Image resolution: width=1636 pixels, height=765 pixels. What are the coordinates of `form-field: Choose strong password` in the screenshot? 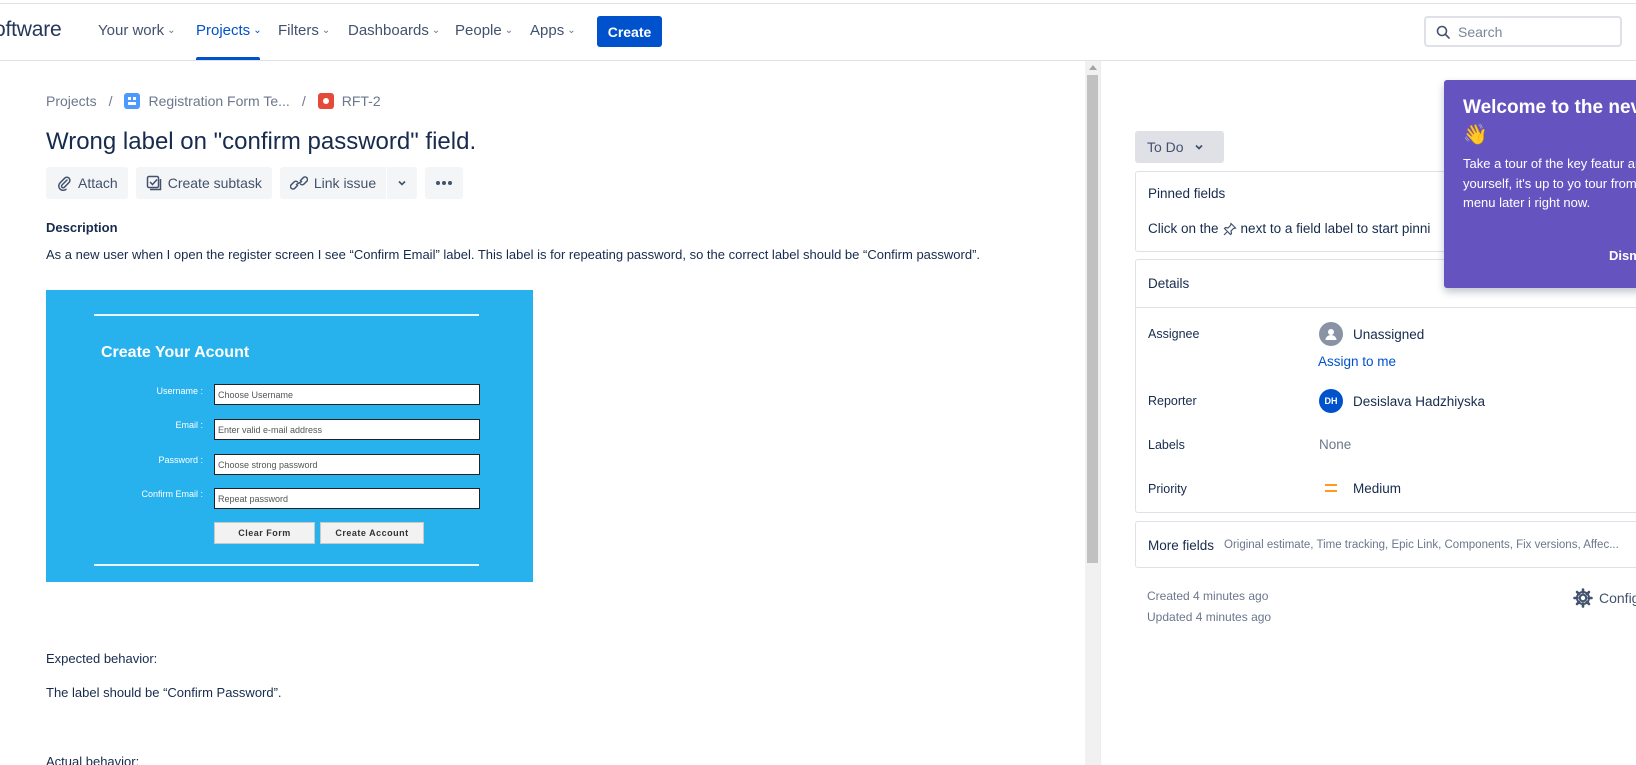 It's located at (347, 464).